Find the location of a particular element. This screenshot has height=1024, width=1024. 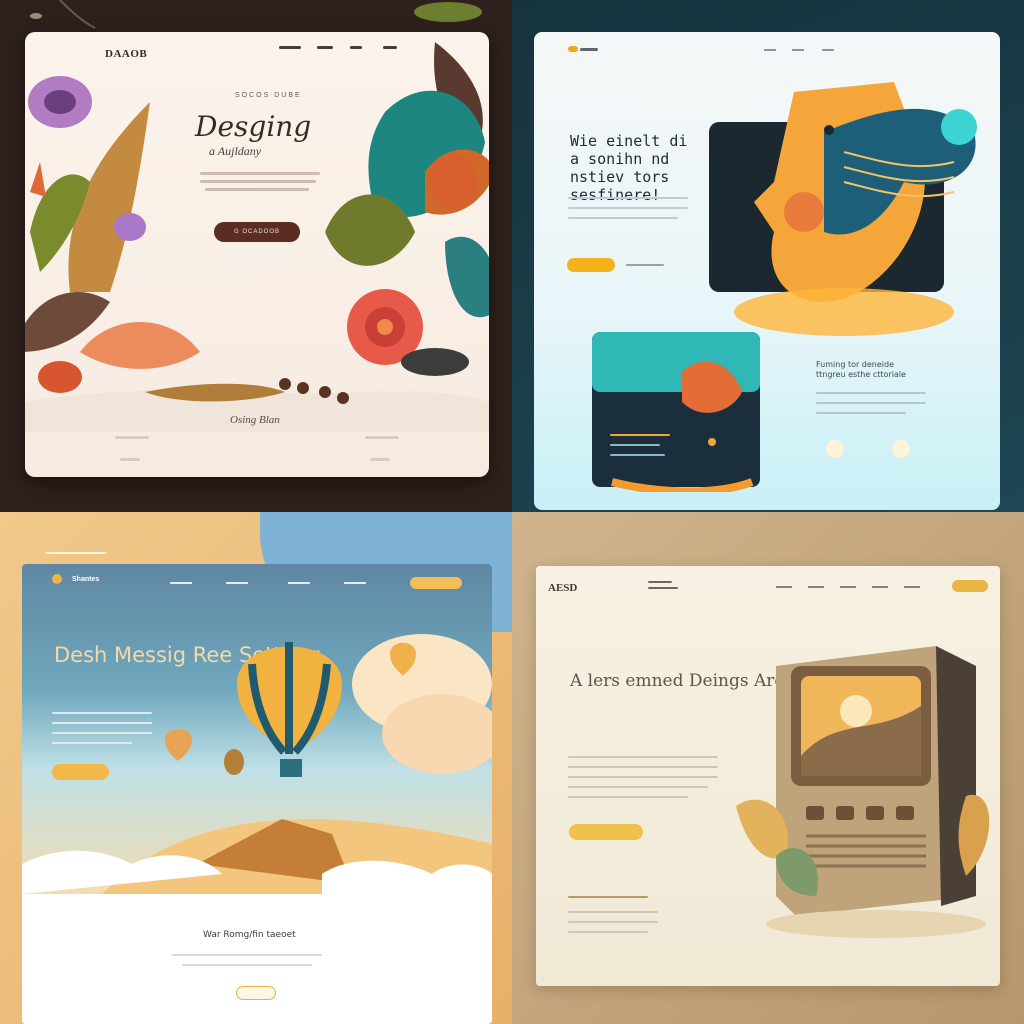

kicker: SOCOS DUBE is located at coordinates (268, 95).